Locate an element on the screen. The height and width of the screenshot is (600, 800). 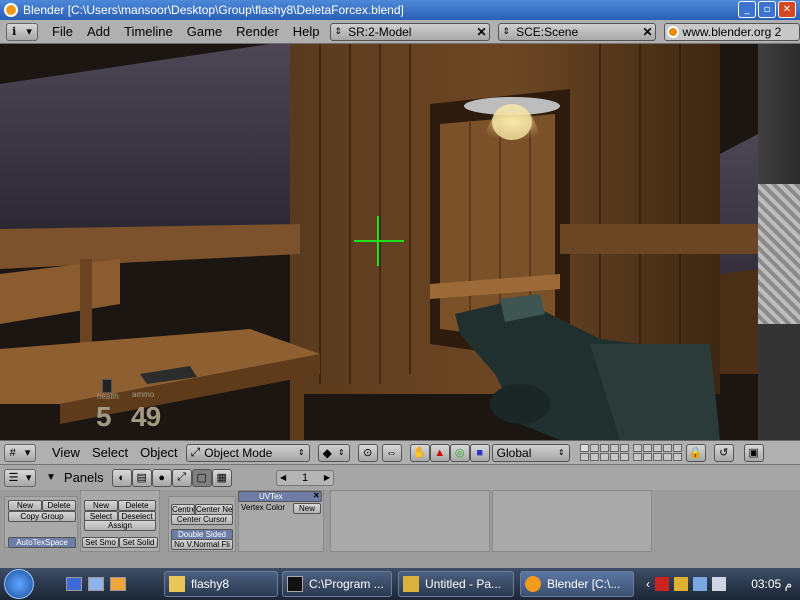
frame-number-field: ◀ 1 ▶ is located at coordinates (305, 478).